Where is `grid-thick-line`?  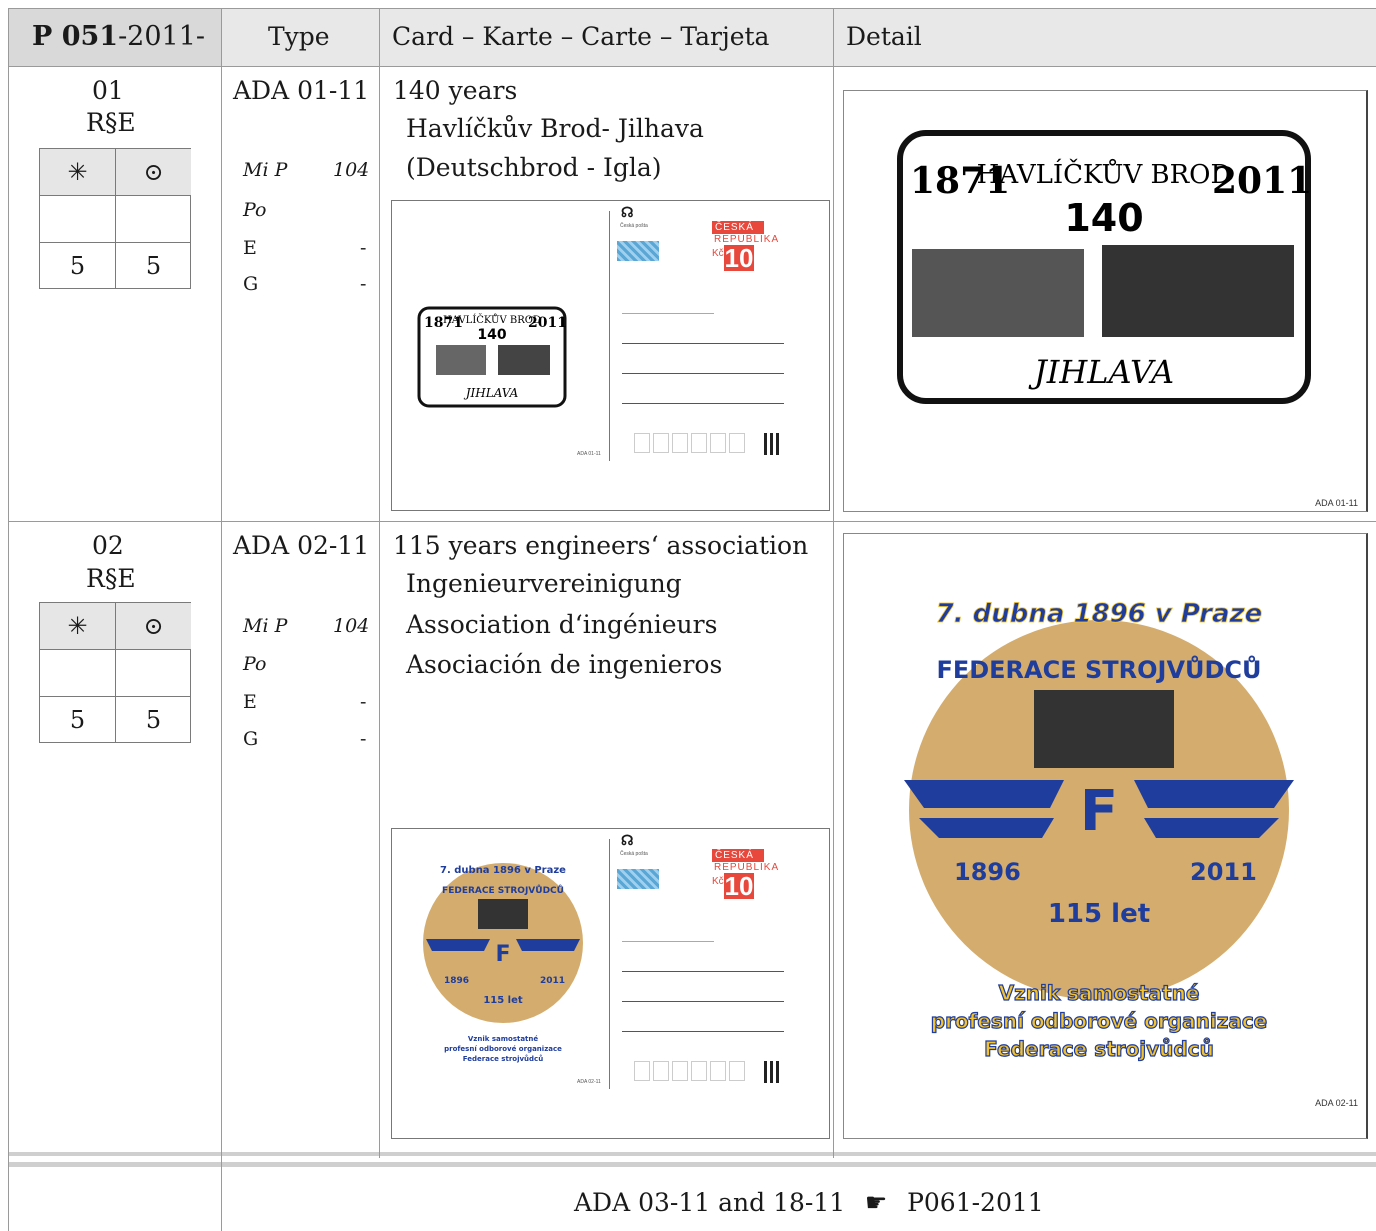 grid-thick-line is located at coordinates (692, 1164).